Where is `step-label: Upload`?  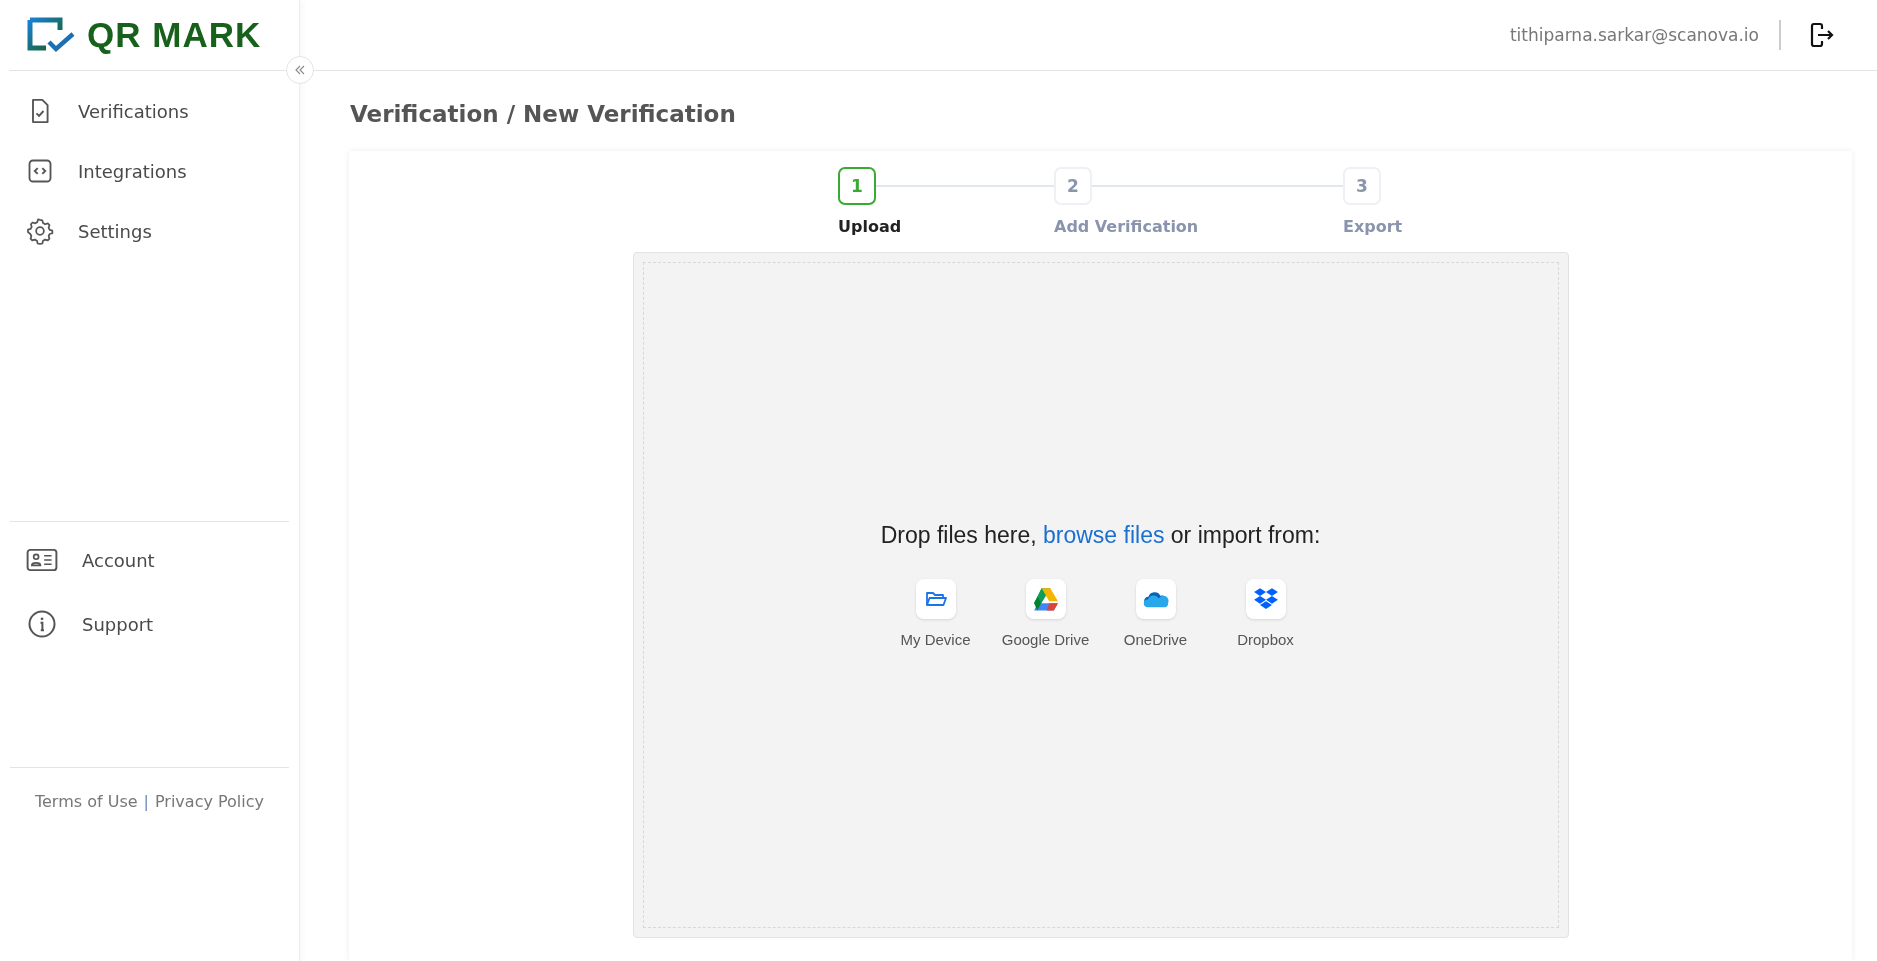
step-label: Upload is located at coordinates (870, 226).